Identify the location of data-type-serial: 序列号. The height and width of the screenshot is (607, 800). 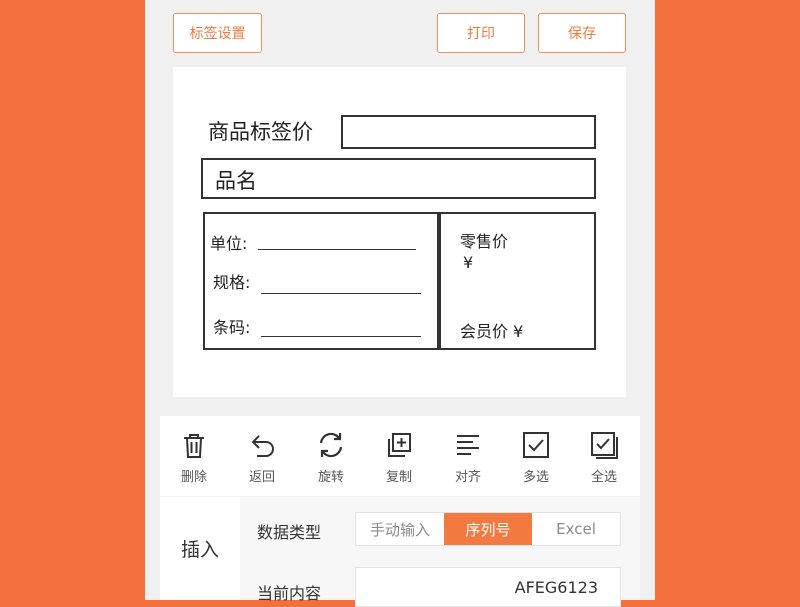
(488, 529).